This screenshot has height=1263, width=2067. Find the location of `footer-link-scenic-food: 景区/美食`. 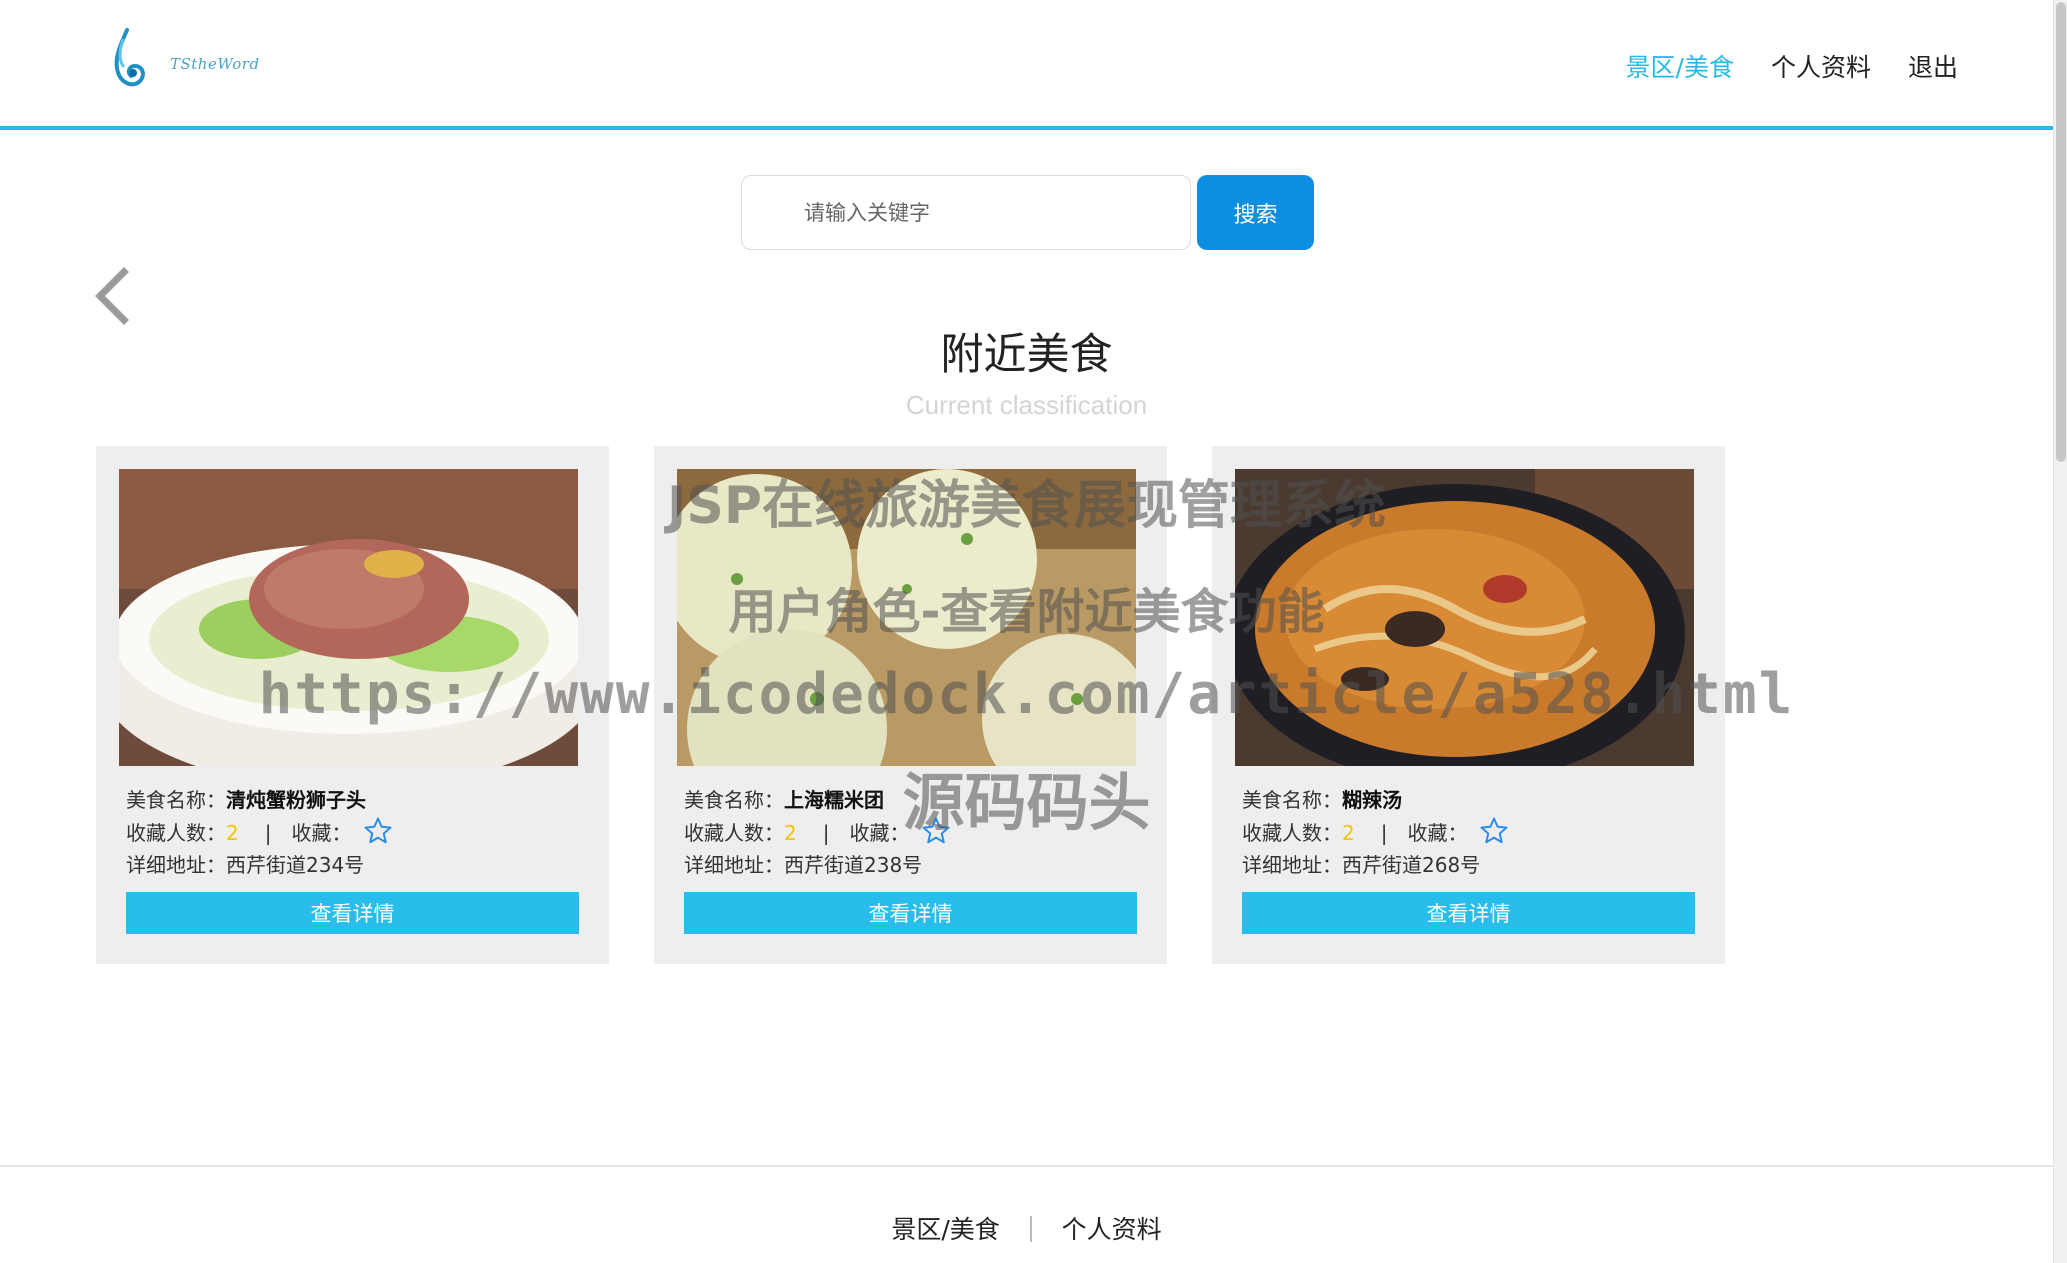

footer-link-scenic-food: 景区/美食 is located at coordinates (945, 1229).